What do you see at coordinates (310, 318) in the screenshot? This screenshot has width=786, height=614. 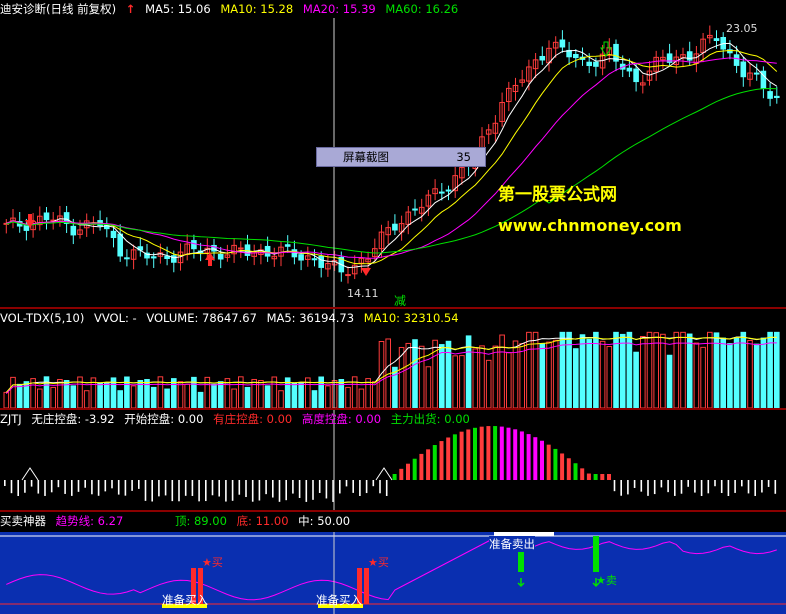 I see `vol-ma5-value: MA5: 36194.73` at bounding box center [310, 318].